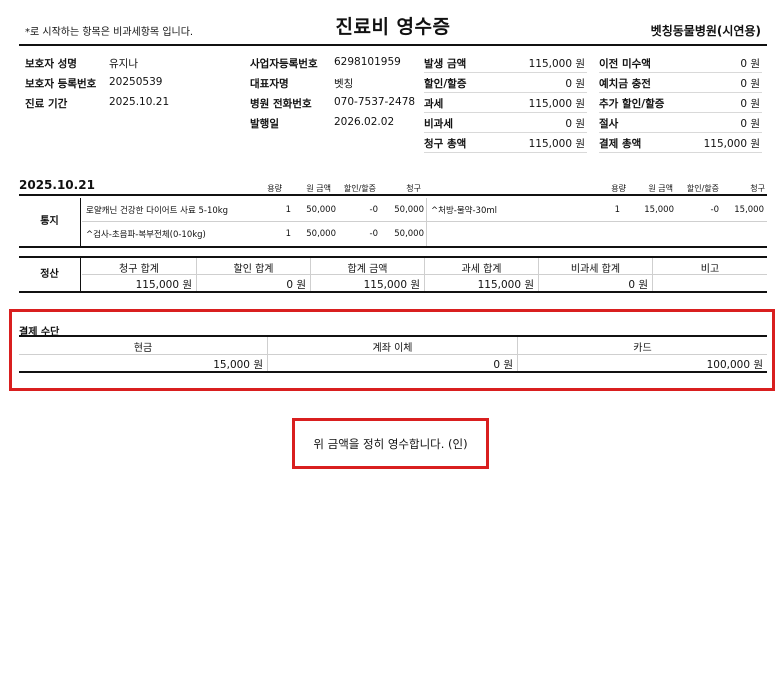 The width and height of the screenshot is (783, 678). Describe the element at coordinates (50, 222) in the screenshot. I see `item-category: 통지` at that location.